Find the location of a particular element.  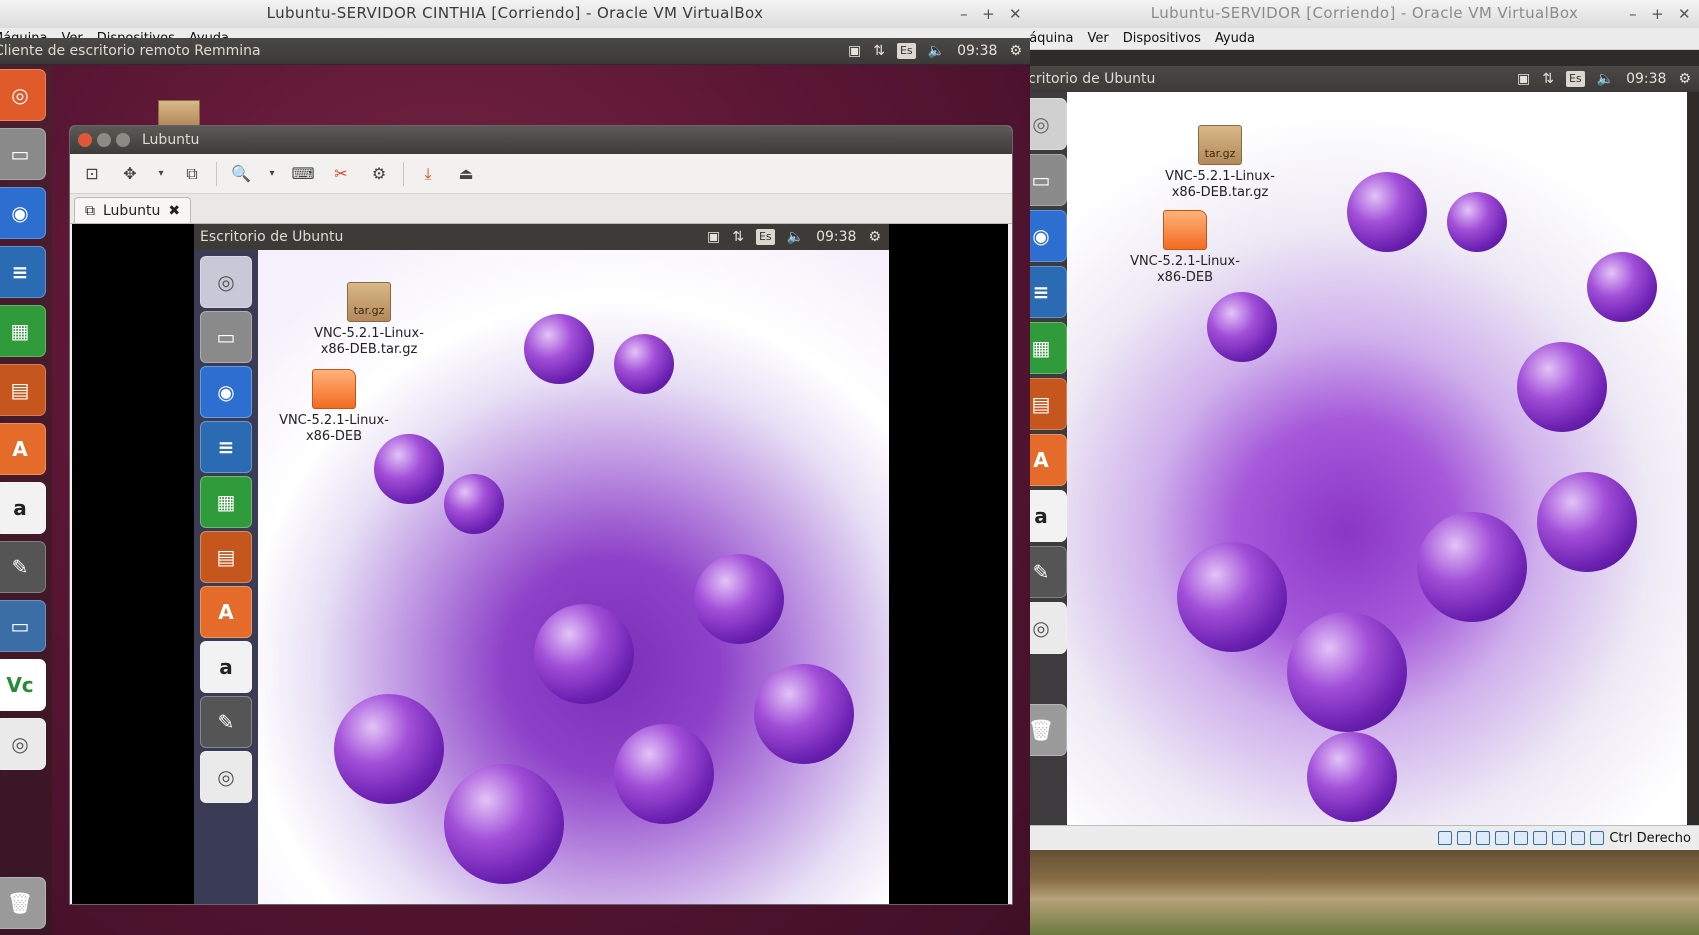

zoom-icon: 🔍 is located at coordinates (241, 174).